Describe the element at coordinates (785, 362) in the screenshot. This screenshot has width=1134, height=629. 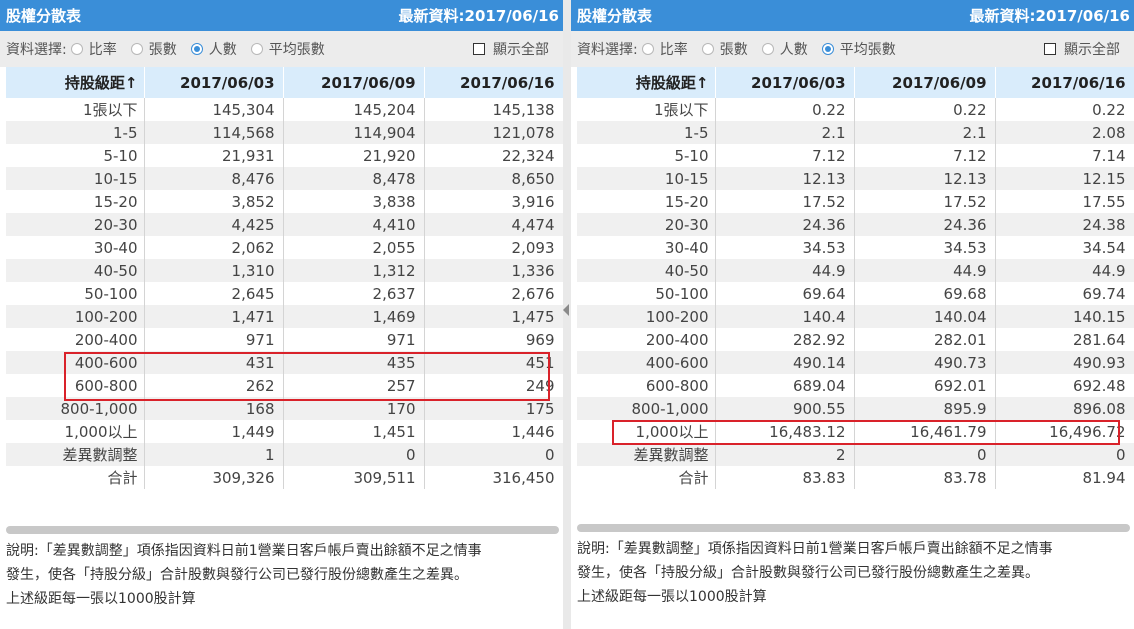
I see `value-cell: 490.14` at that location.